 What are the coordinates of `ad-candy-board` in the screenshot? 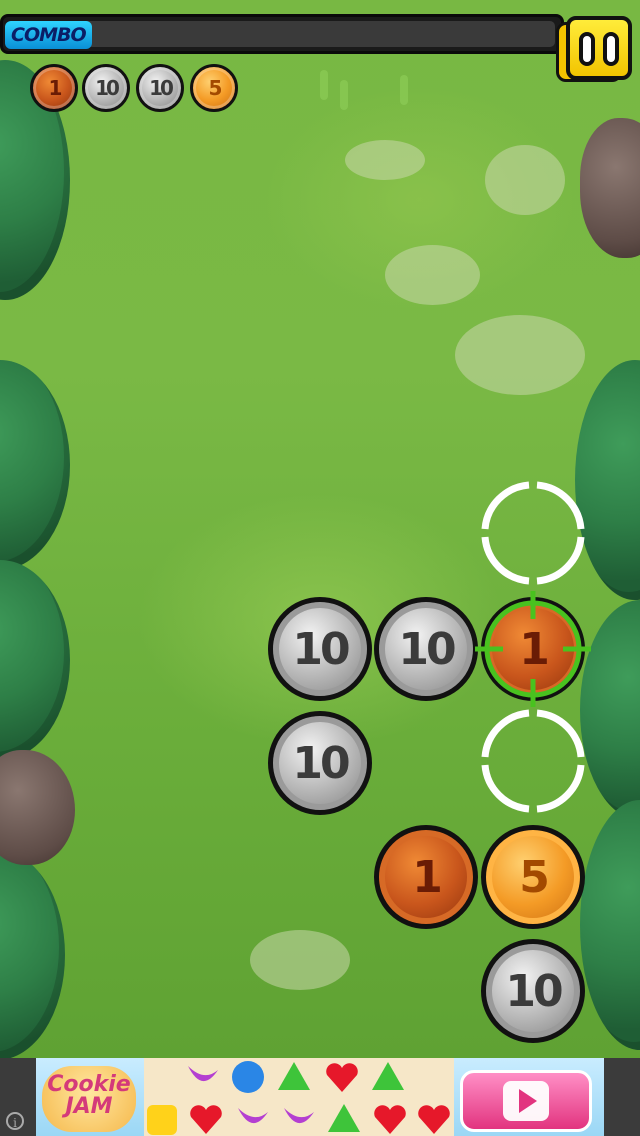 It's located at (299, 1097).